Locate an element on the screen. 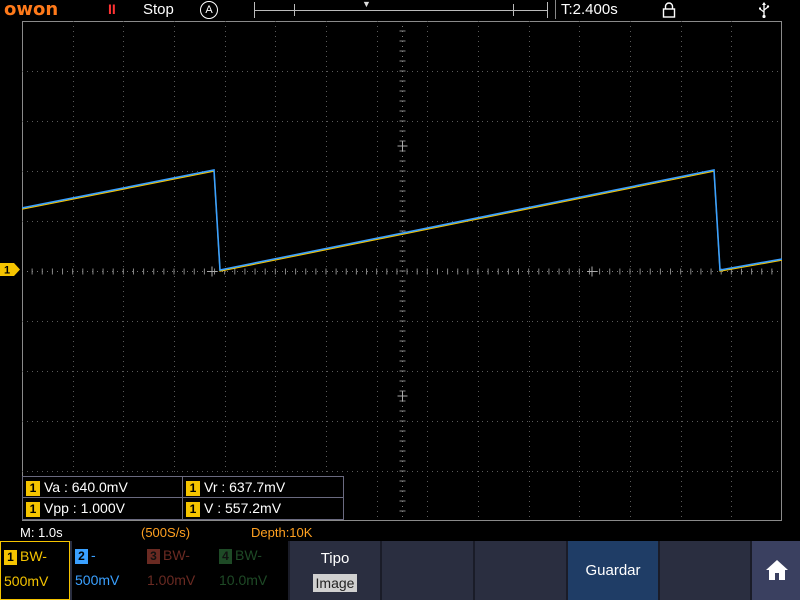 The height and width of the screenshot is (600, 800). sample-rate: (500S/s) is located at coordinates (166, 532).